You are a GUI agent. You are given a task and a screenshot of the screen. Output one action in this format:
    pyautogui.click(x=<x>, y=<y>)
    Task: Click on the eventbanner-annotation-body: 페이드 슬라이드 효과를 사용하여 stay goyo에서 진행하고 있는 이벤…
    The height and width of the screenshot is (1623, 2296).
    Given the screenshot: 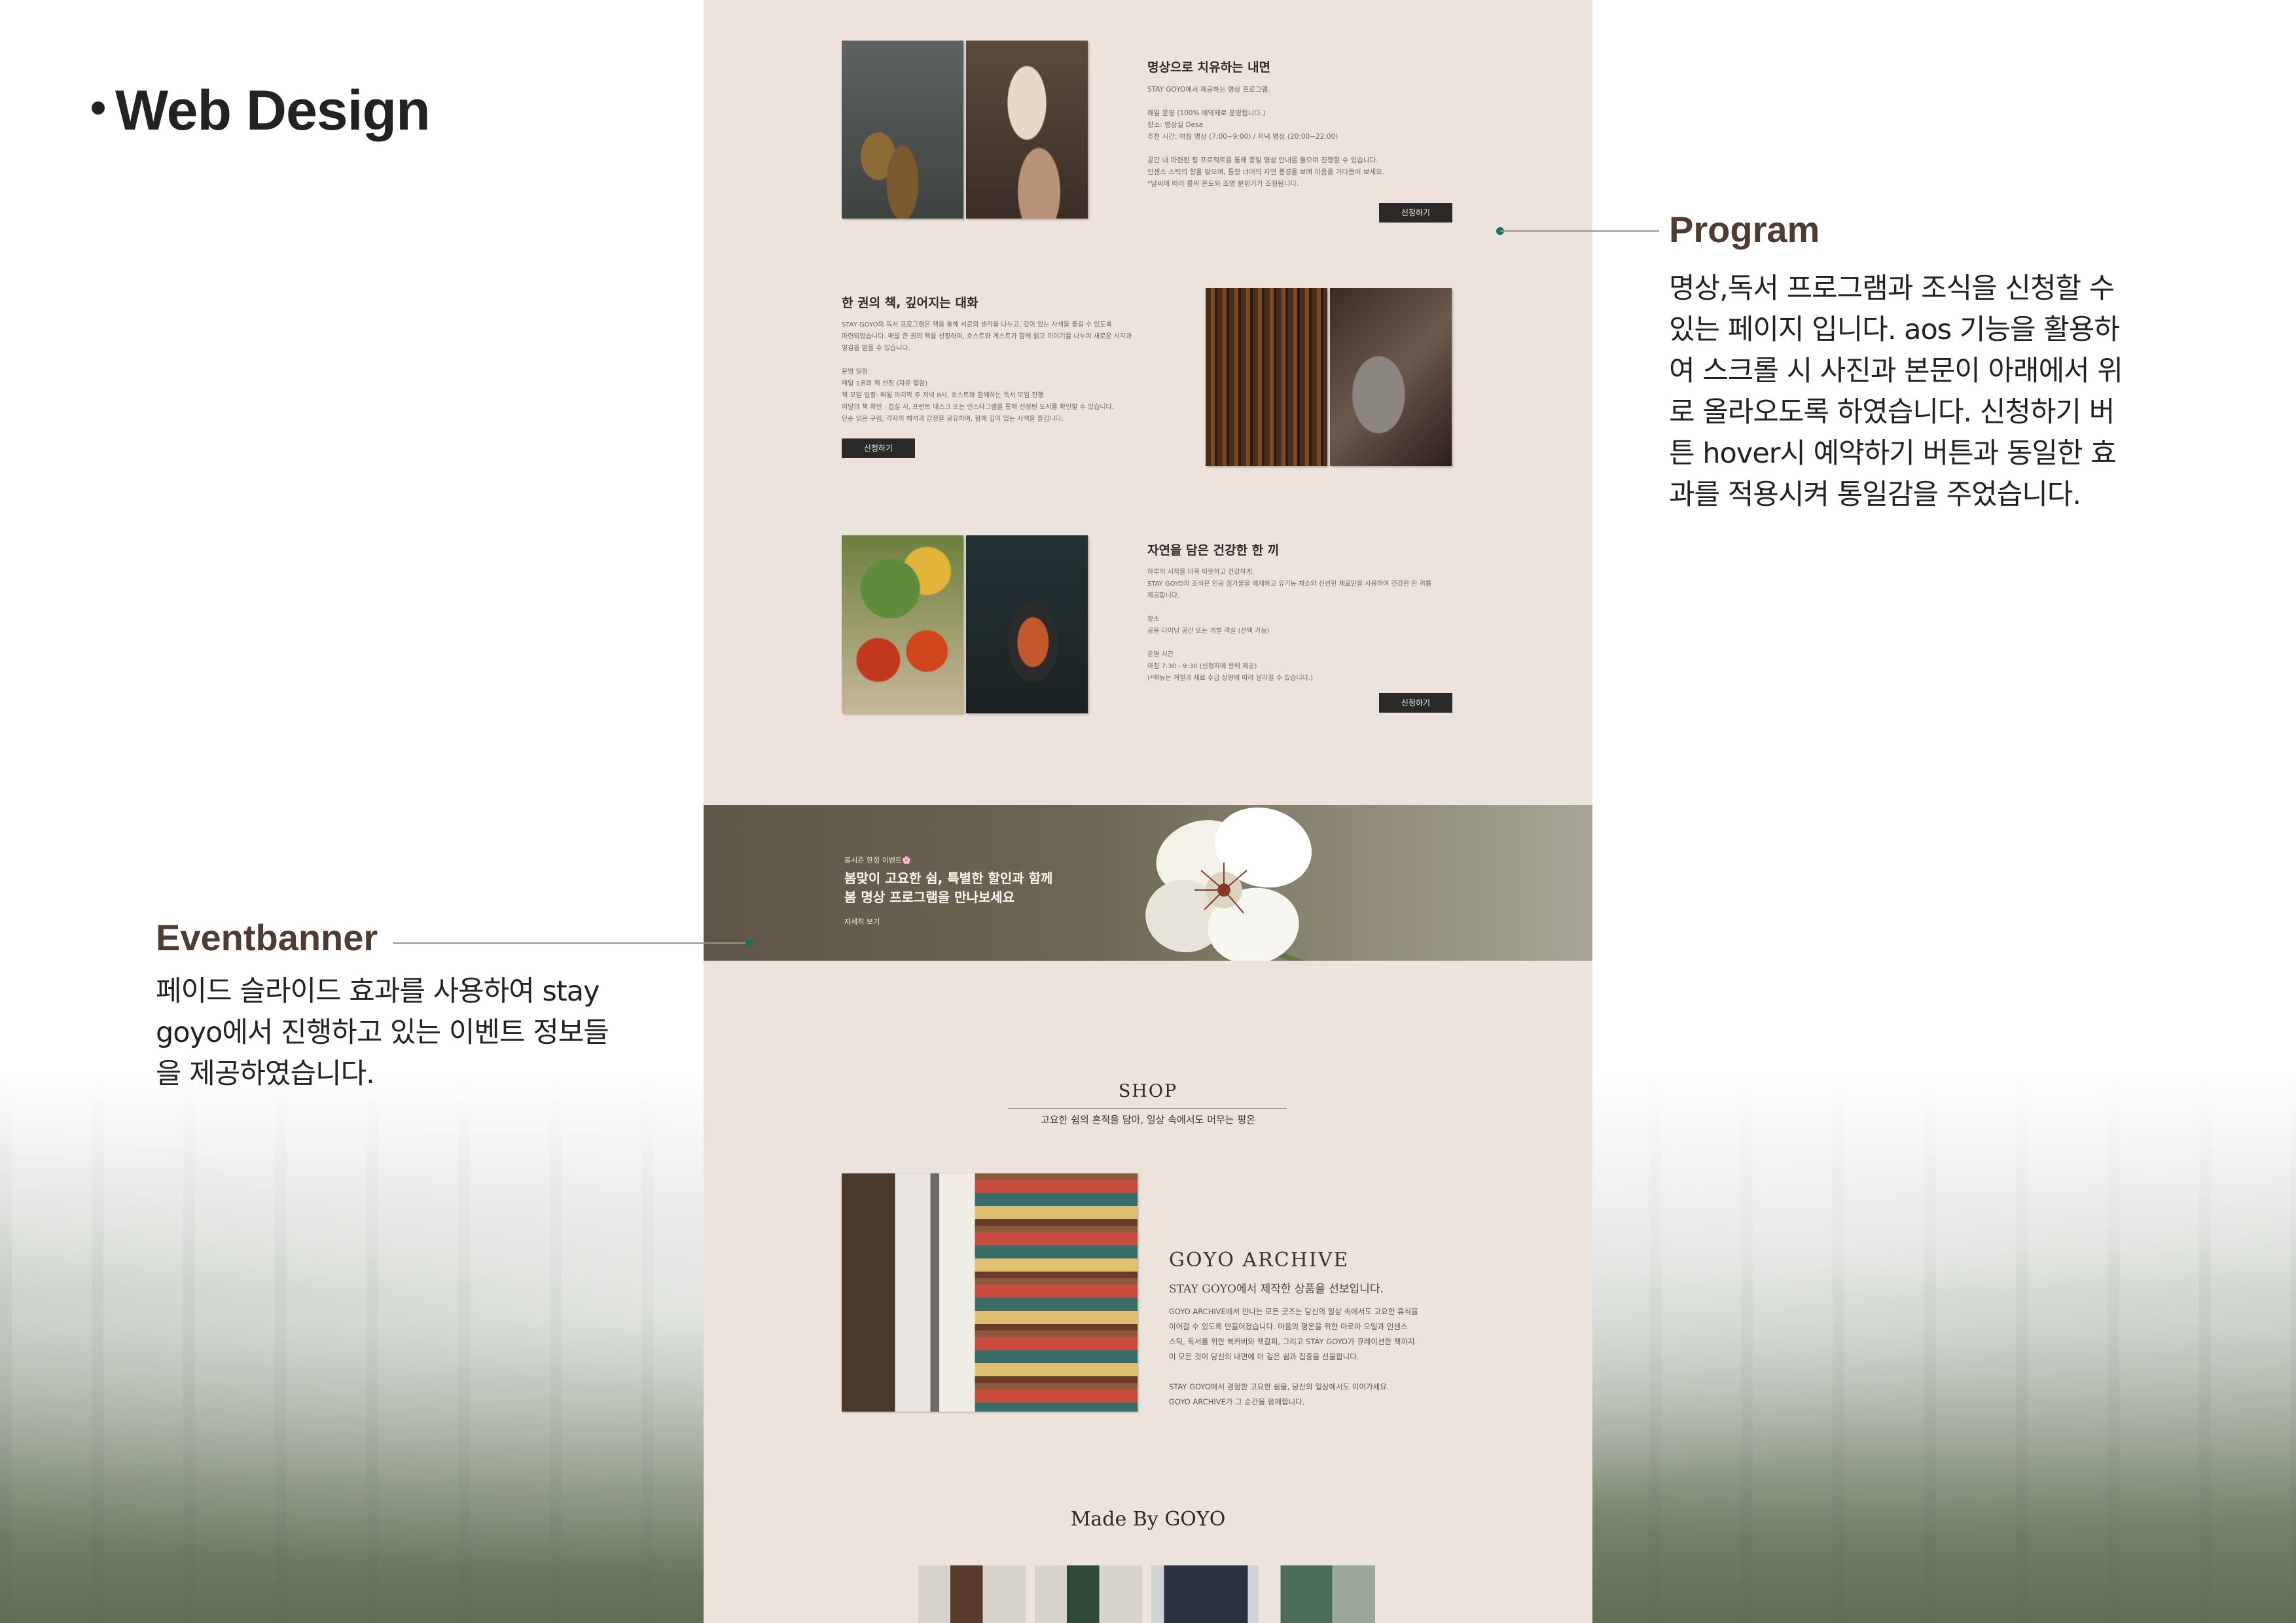 What is the action you would take?
    pyautogui.click(x=382, y=1032)
    